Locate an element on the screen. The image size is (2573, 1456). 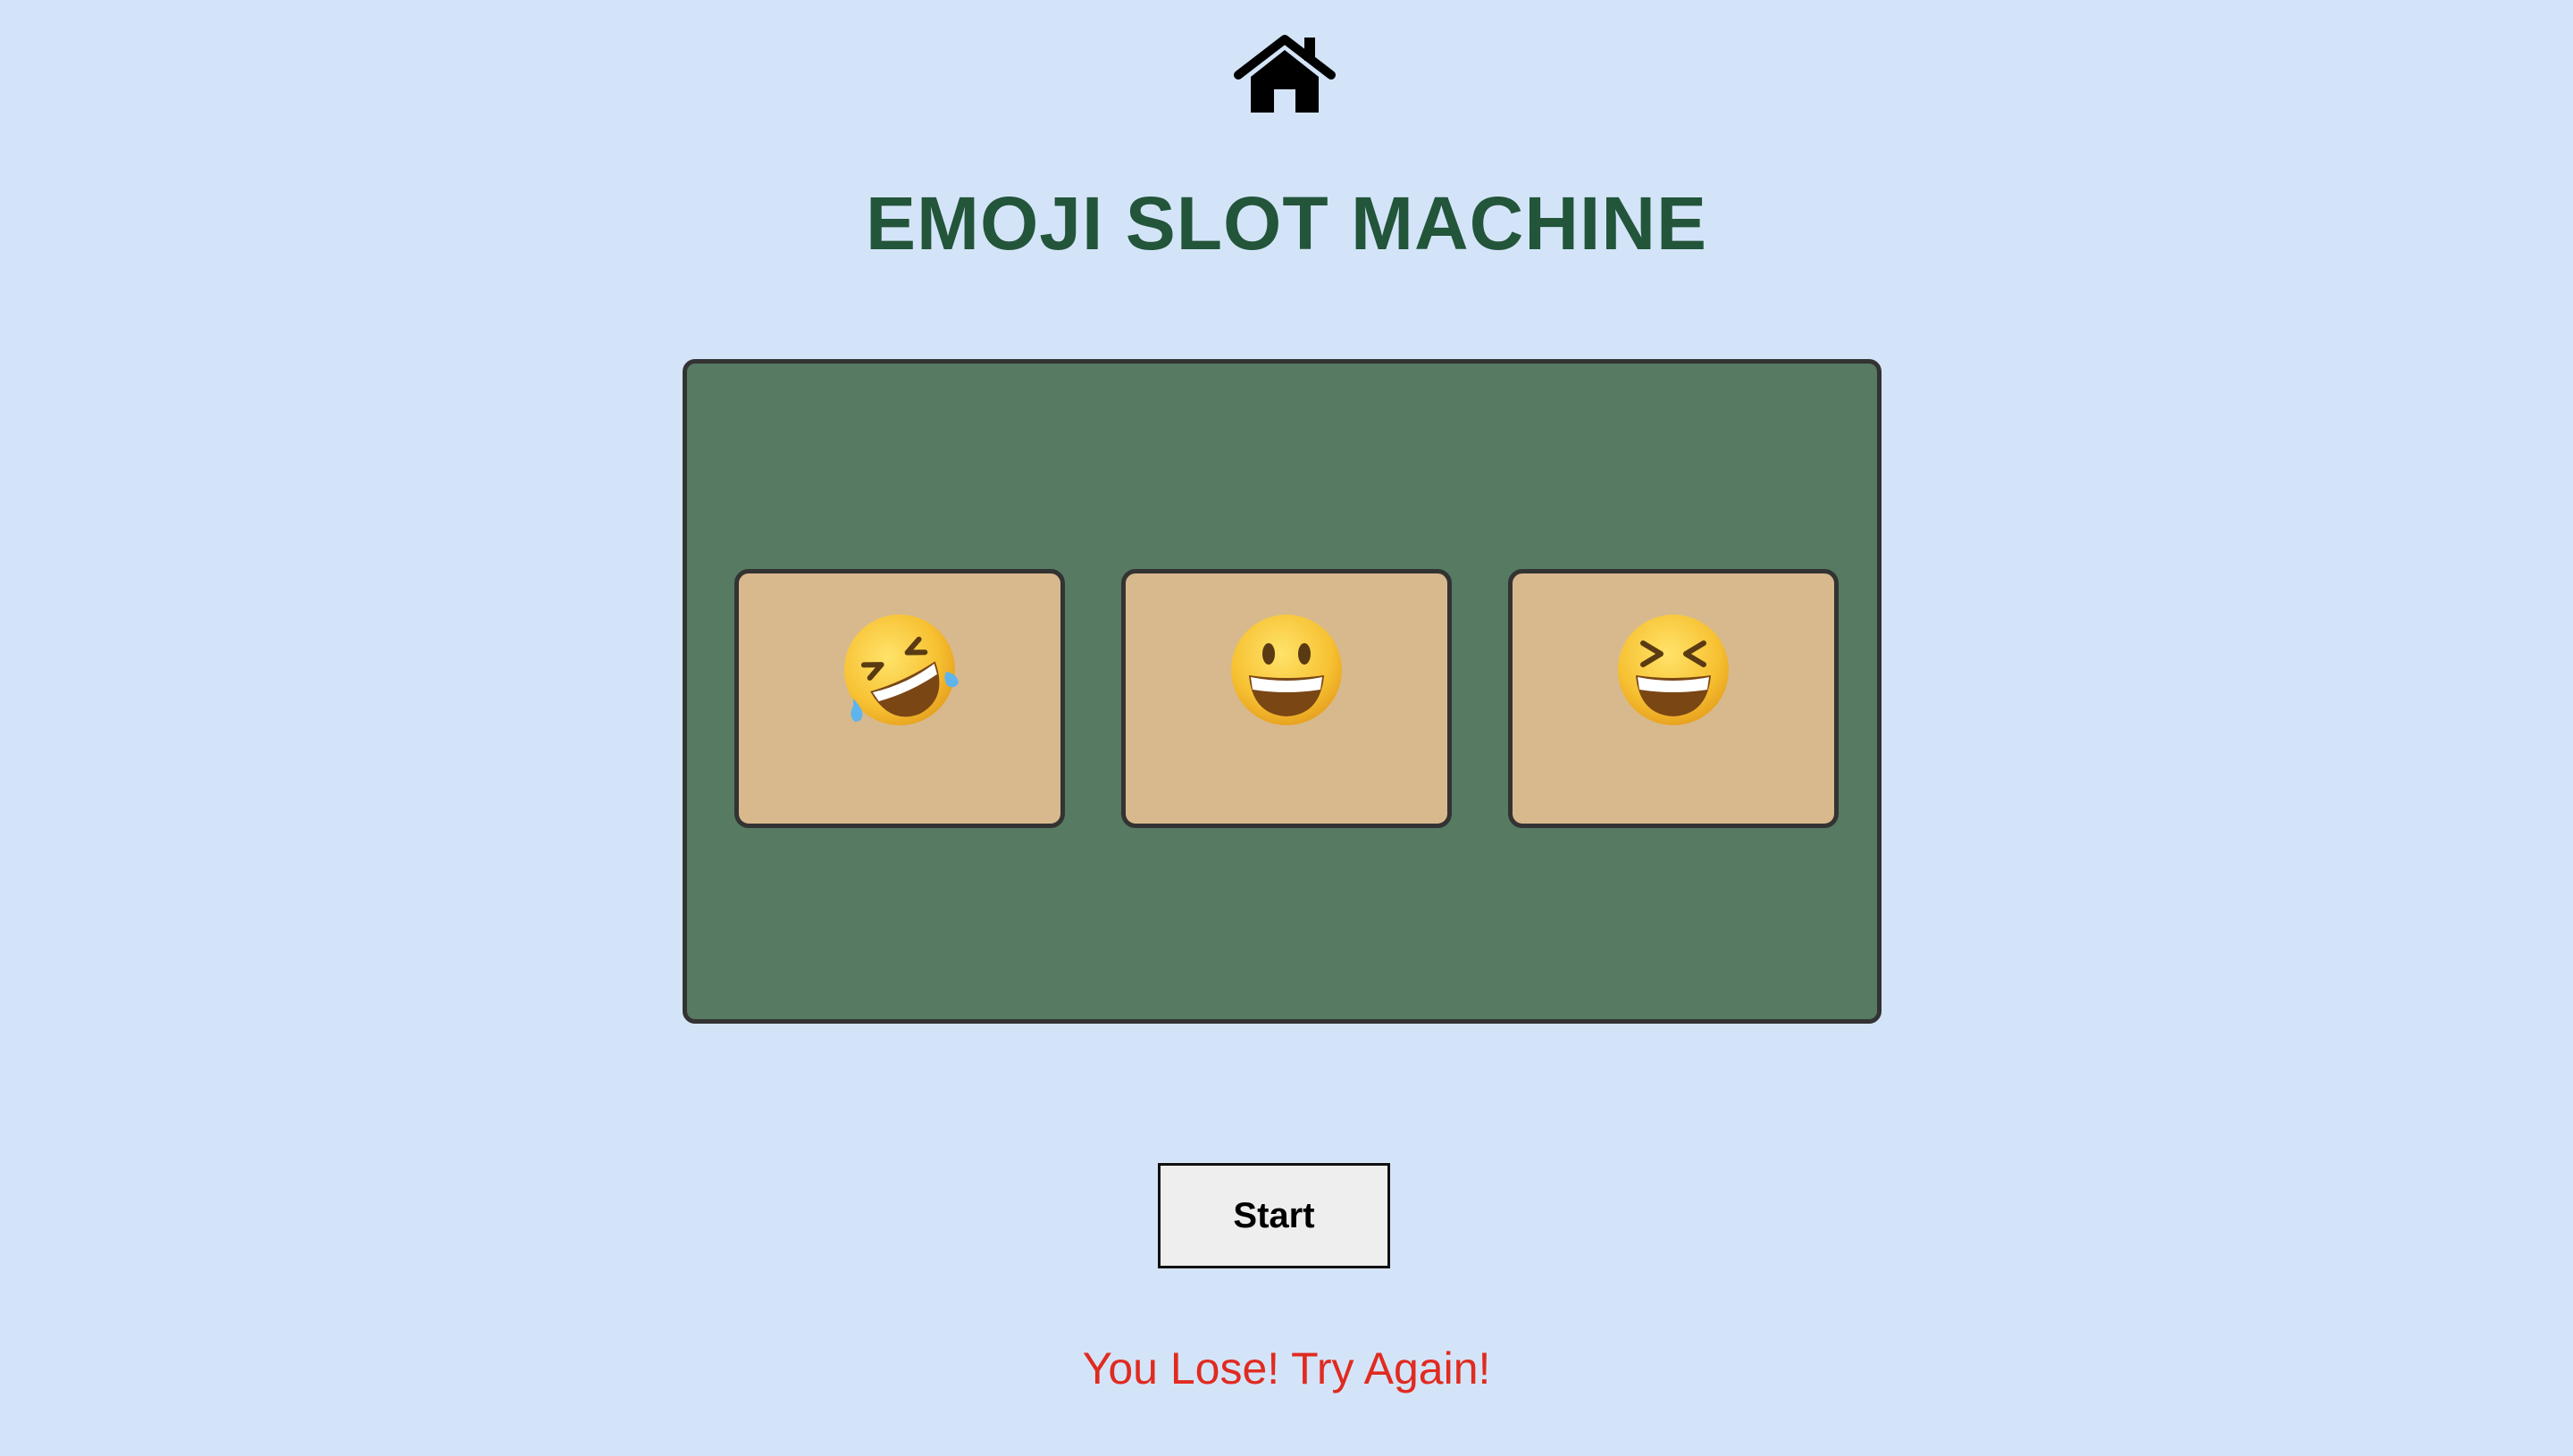
start-button: Start is located at coordinates (1274, 1215).